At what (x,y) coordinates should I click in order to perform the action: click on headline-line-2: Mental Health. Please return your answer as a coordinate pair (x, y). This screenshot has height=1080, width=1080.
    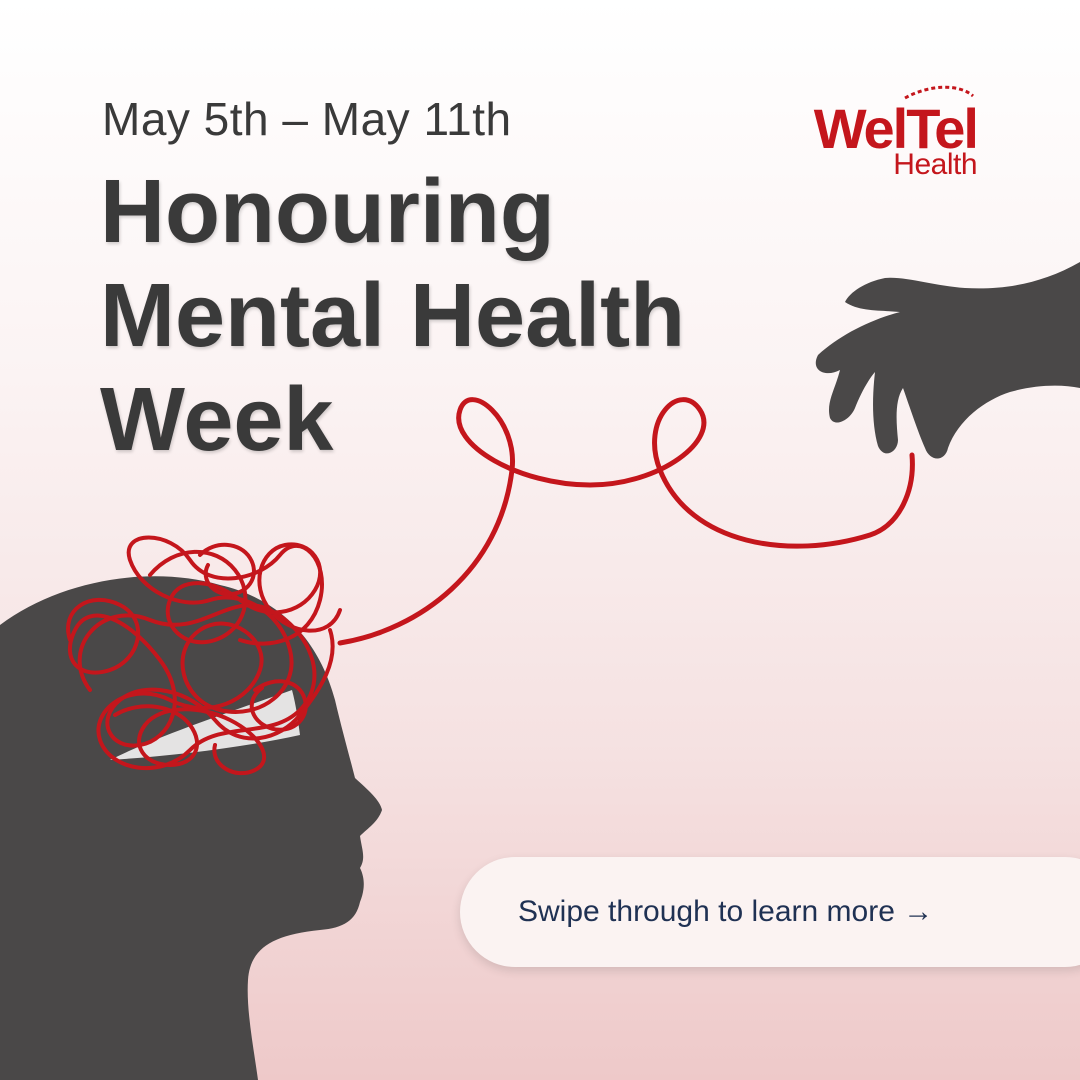
    Looking at the image, I should click on (393, 316).